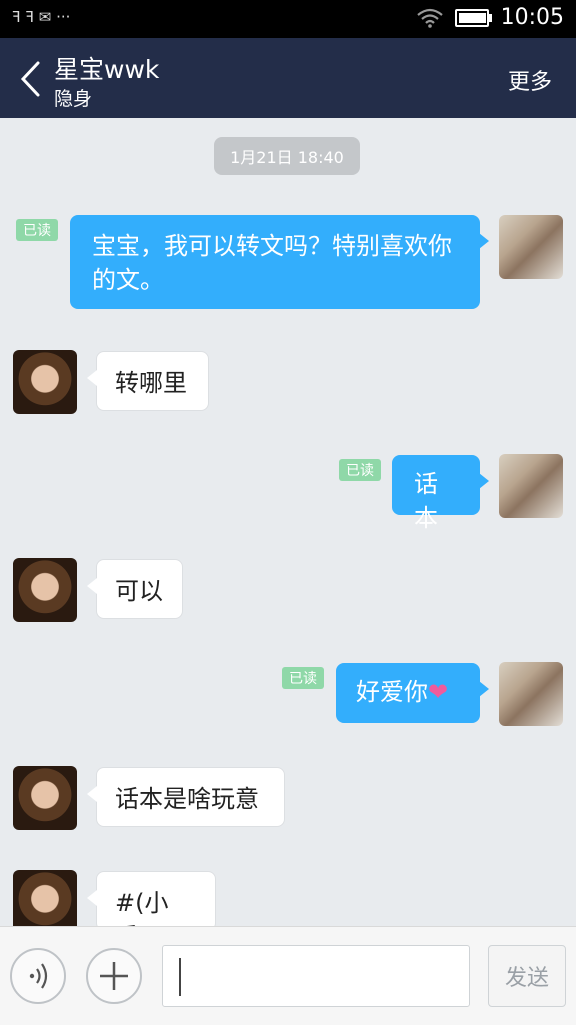 The height and width of the screenshot is (1025, 576). I want to click on contact-name: 星宝wwk, so click(107, 69).